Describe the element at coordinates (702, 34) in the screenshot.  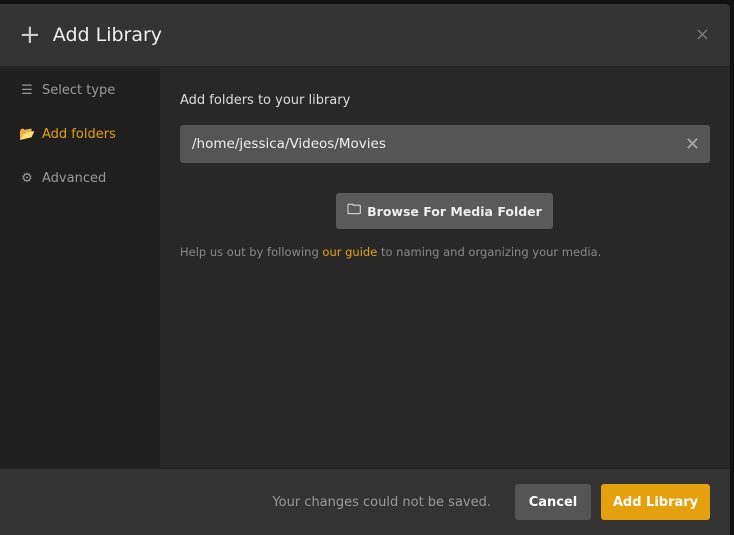
I see `close-icon: ×` at that location.